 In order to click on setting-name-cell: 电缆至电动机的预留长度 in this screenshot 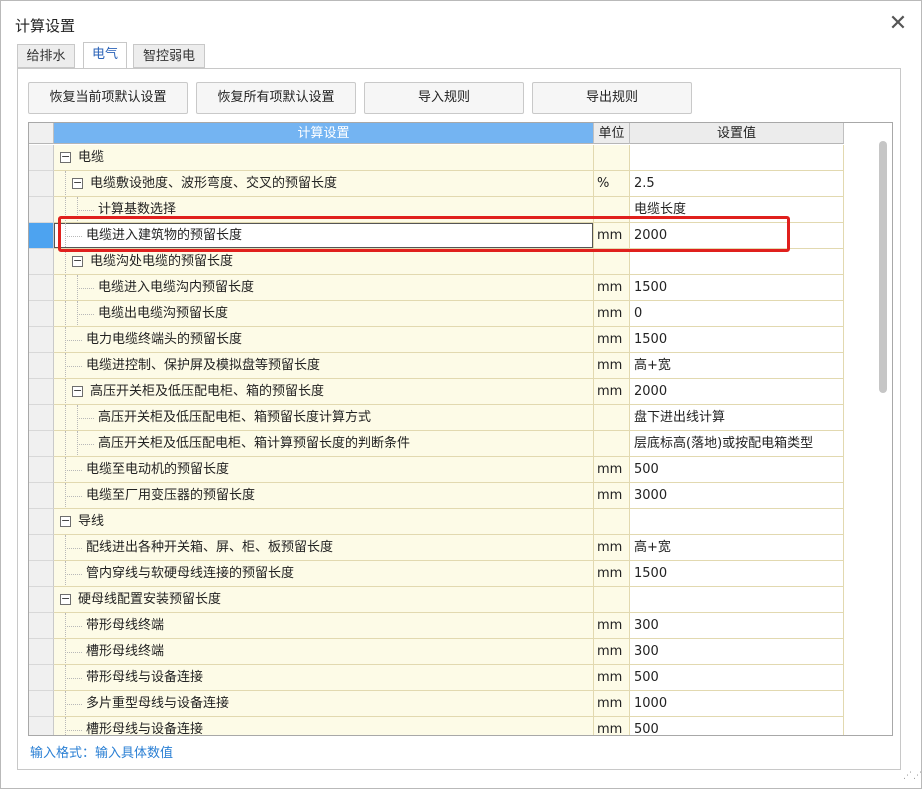, I will do `click(324, 470)`.